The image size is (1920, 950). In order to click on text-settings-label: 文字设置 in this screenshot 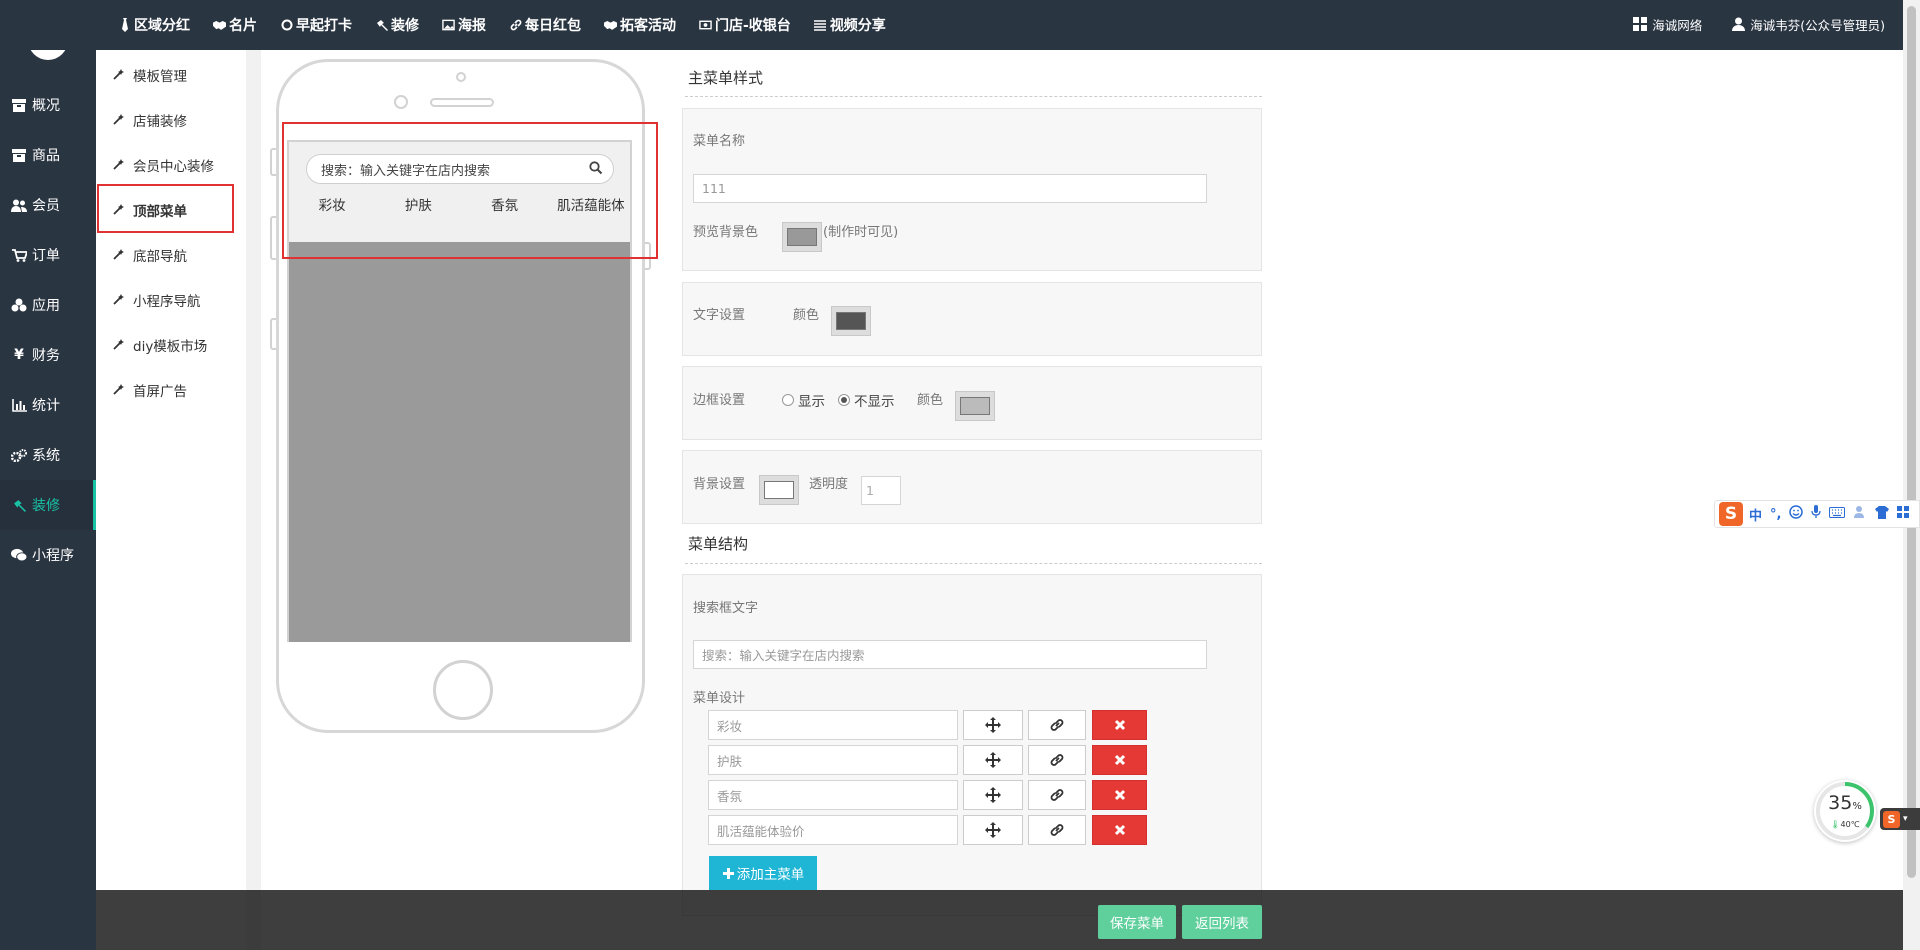, I will do `click(719, 315)`.